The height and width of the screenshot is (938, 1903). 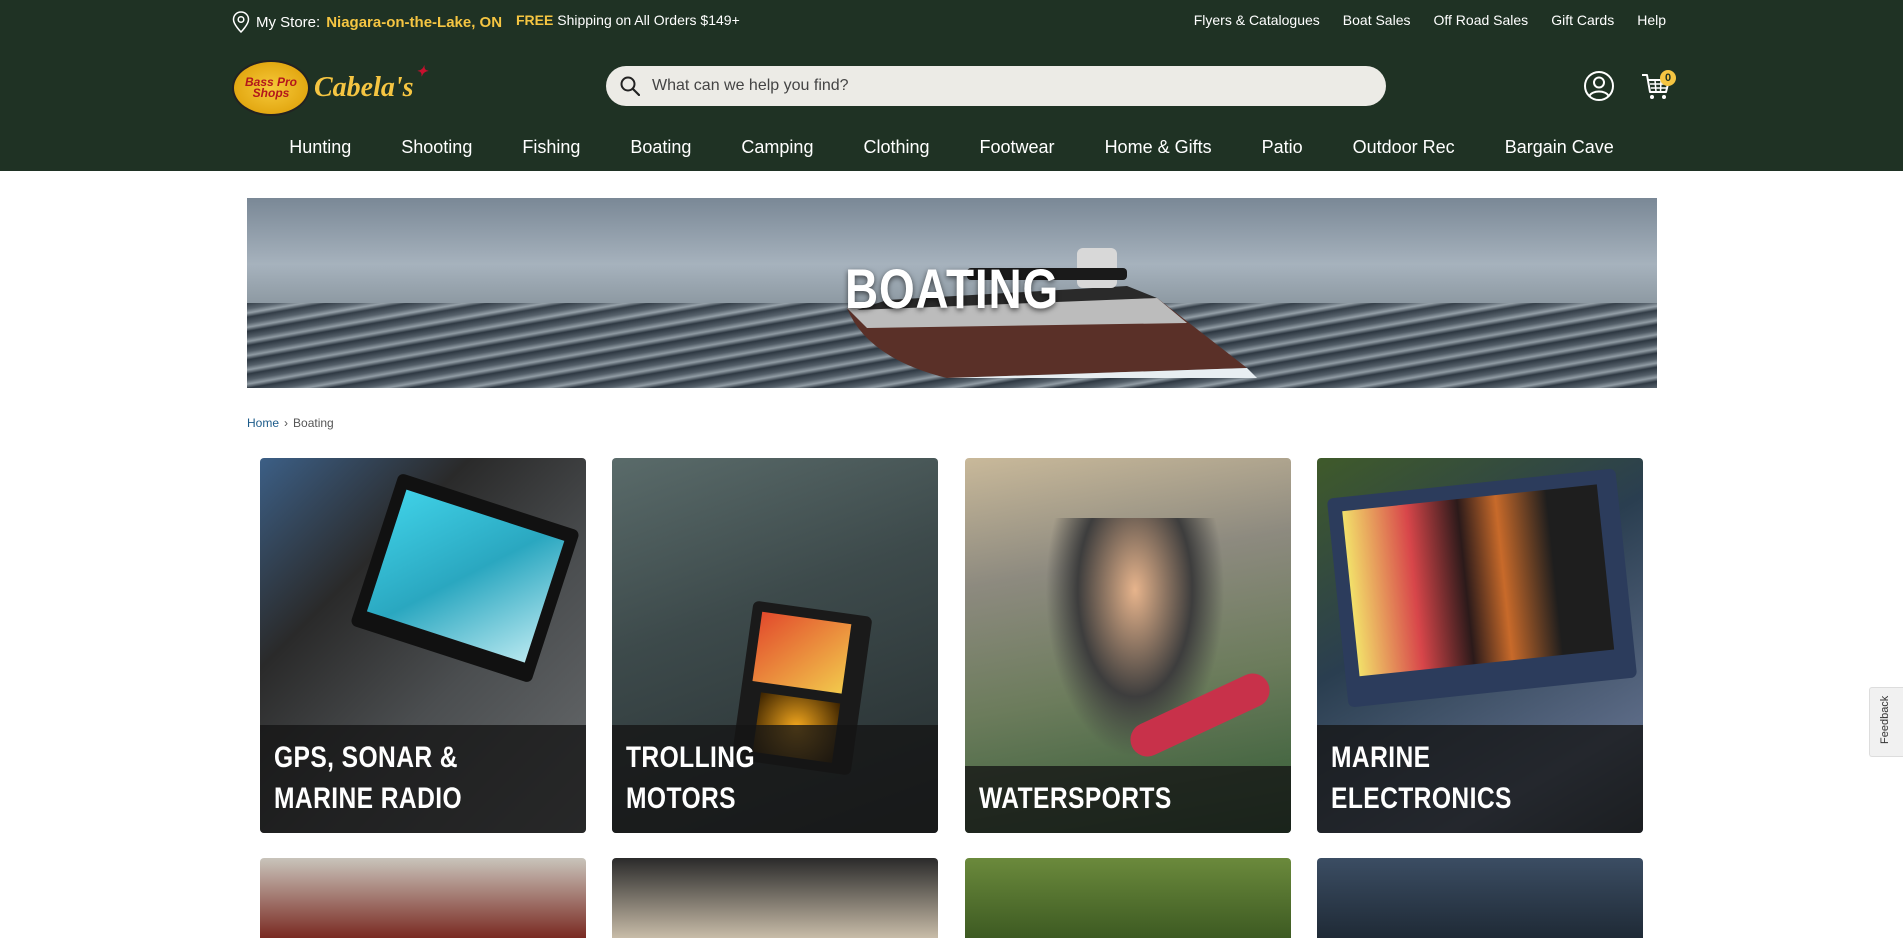 I want to click on hero-title: BOATING, so click(x=952, y=288).